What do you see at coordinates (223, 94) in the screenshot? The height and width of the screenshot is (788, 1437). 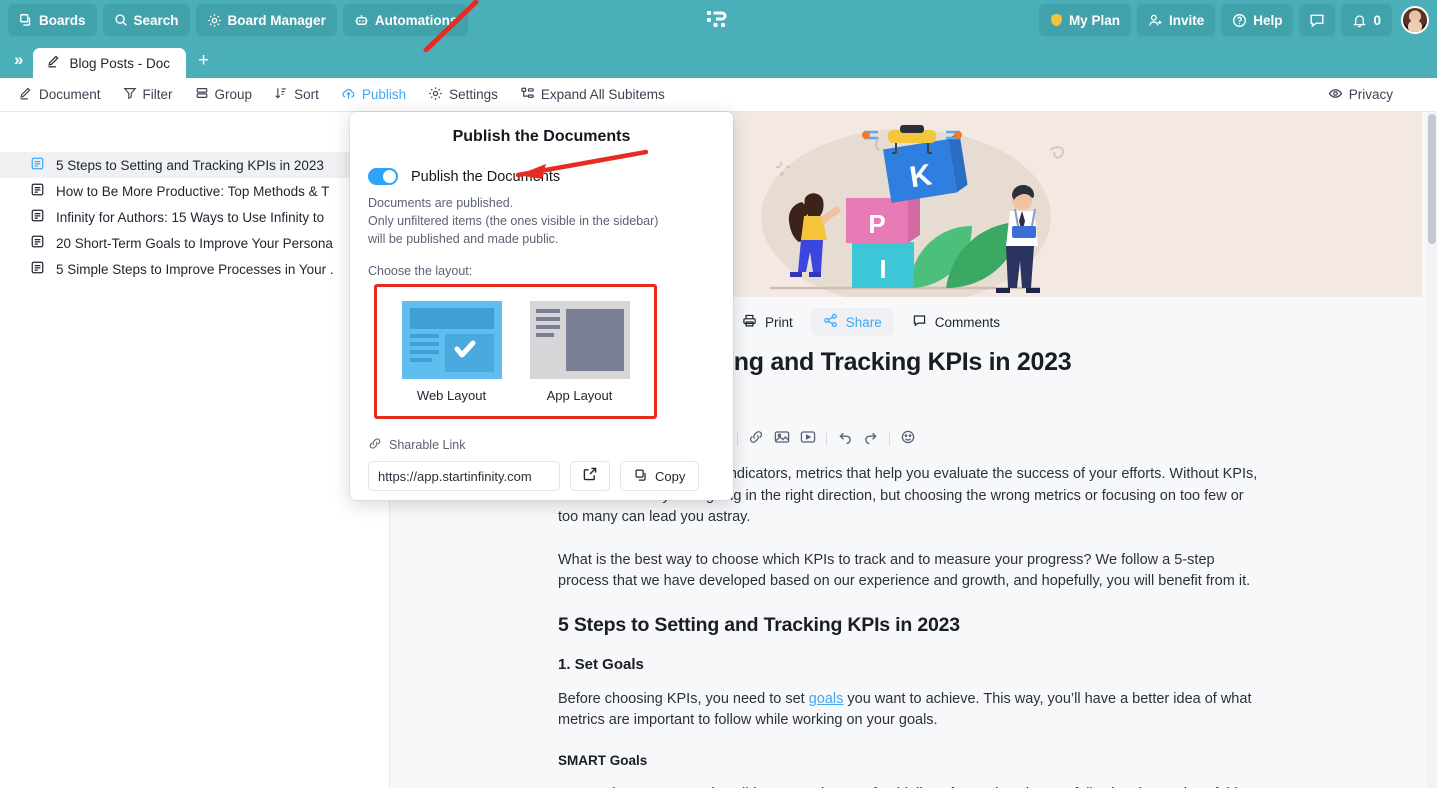 I see `menu-item-group: Group` at bounding box center [223, 94].